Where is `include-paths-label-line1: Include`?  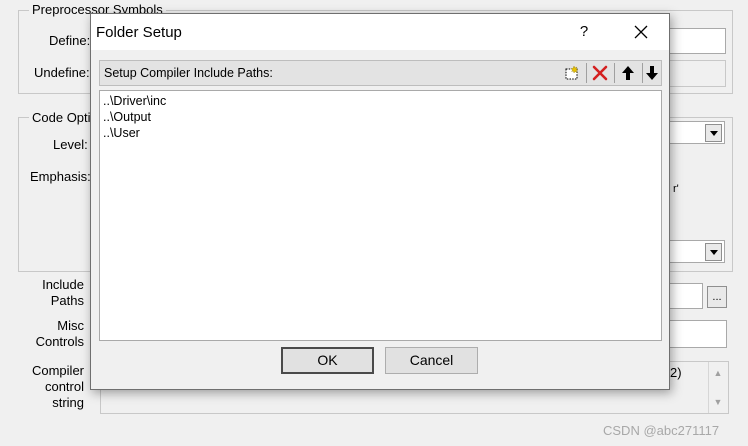
include-paths-label-line1: Include is located at coordinates (63, 284).